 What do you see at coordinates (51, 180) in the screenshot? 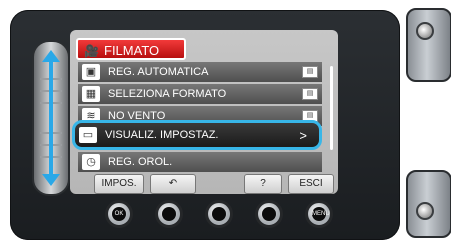
I see `arrow-down-icon` at bounding box center [51, 180].